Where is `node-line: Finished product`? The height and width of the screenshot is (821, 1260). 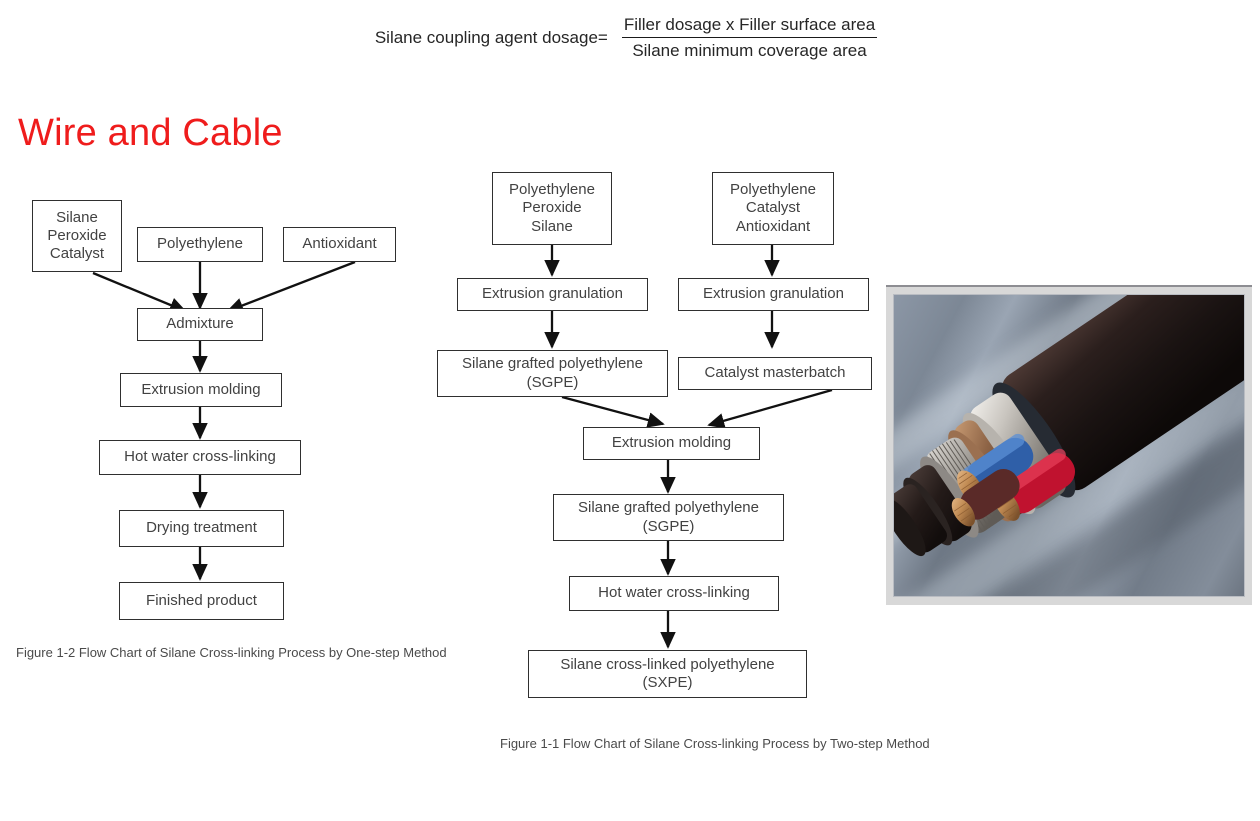
node-line: Finished product is located at coordinates (201, 600).